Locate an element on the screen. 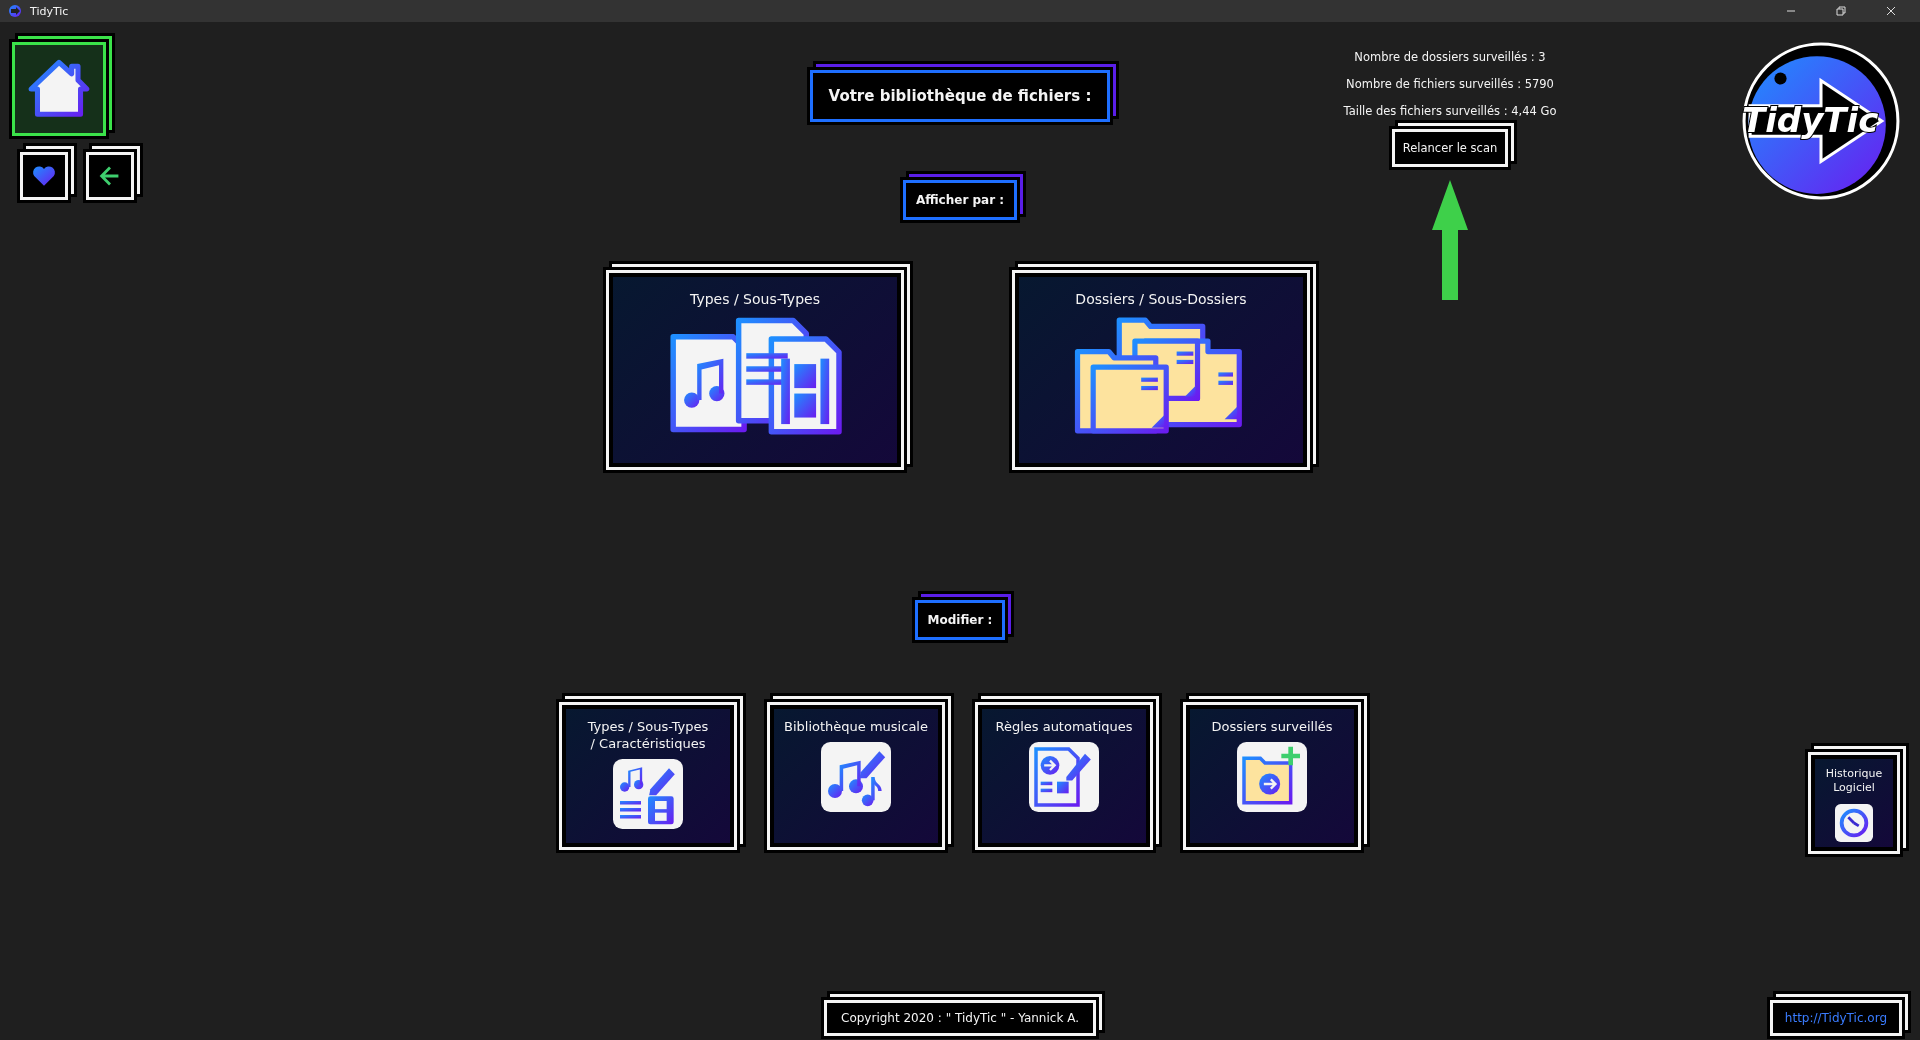 This screenshot has width=1920, height=1040. app-icon is located at coordinates (15, 11).